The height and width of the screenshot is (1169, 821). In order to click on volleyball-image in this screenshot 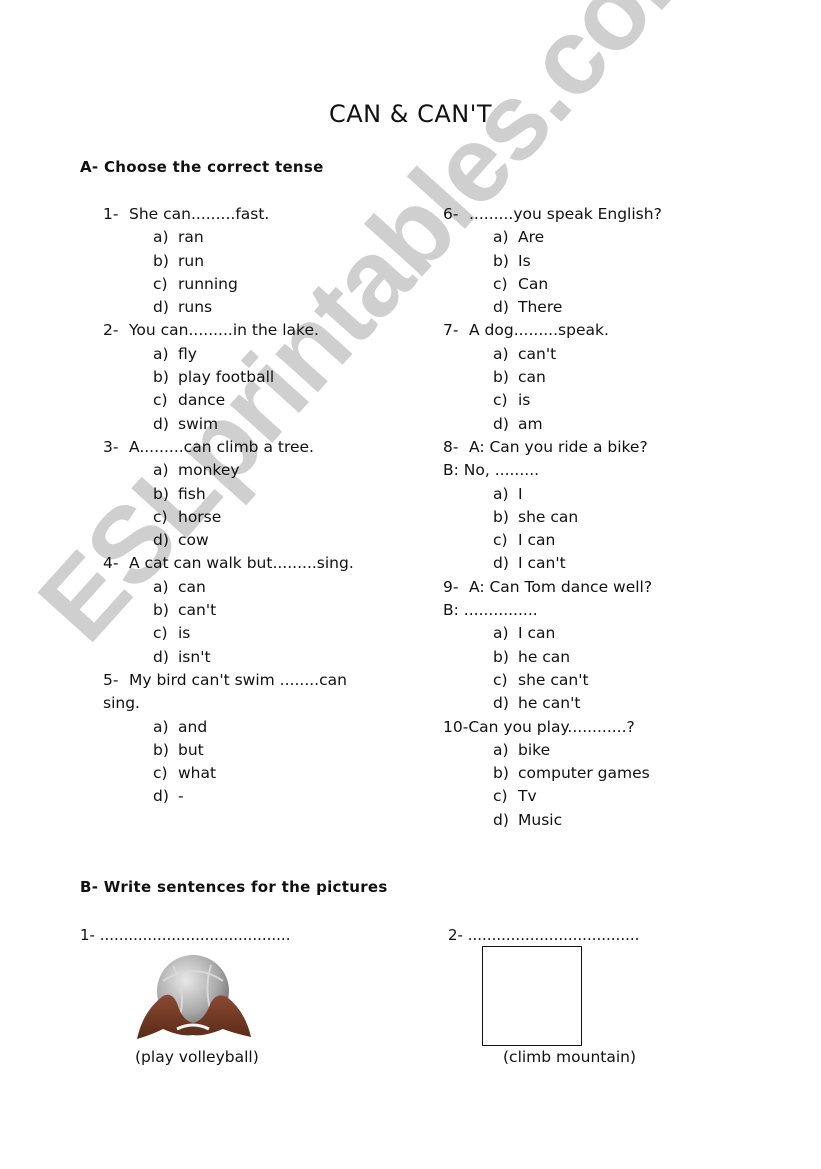, I will do `click(194, 997)`.